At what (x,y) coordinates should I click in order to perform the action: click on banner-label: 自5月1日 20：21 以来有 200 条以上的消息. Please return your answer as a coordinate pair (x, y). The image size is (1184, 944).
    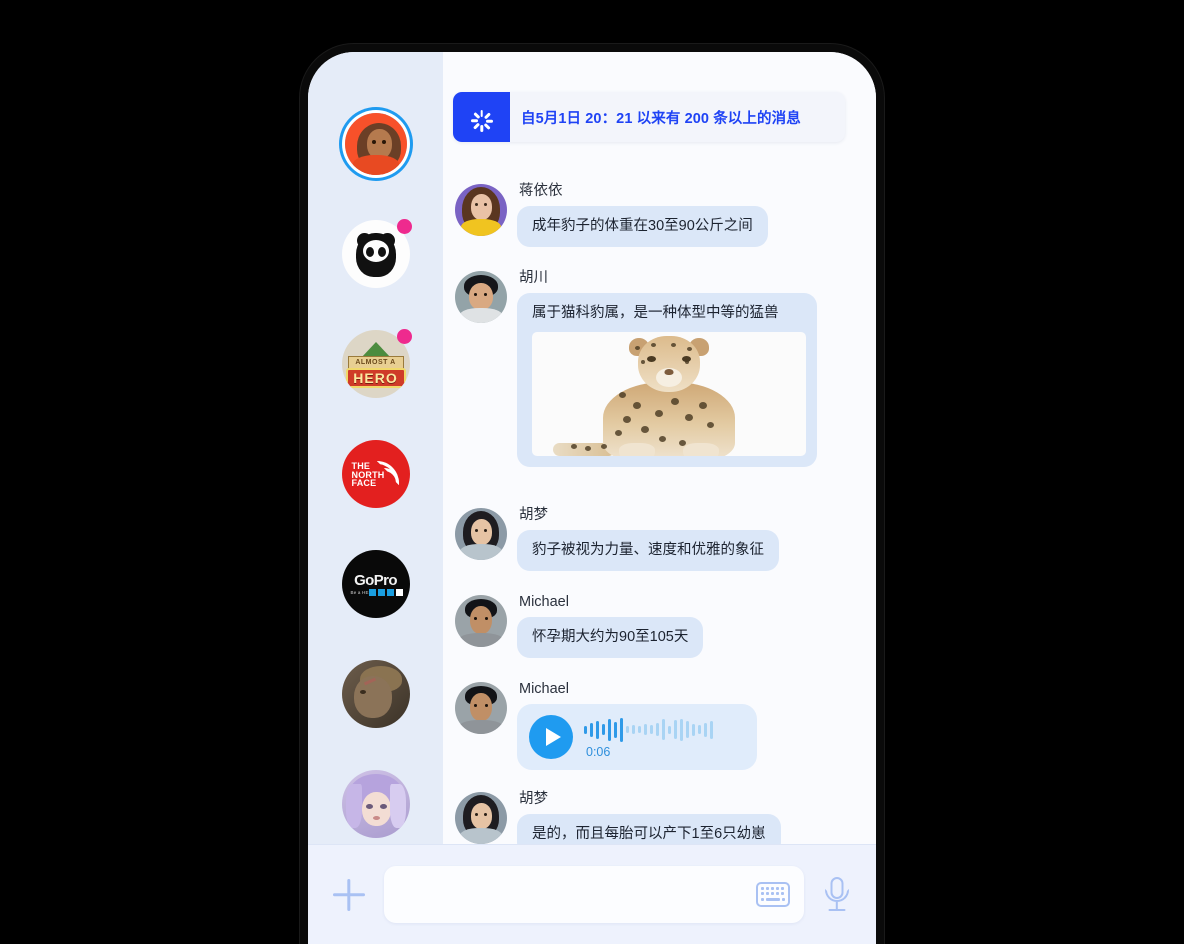
    Looking at the image, I should click on (661, 118).